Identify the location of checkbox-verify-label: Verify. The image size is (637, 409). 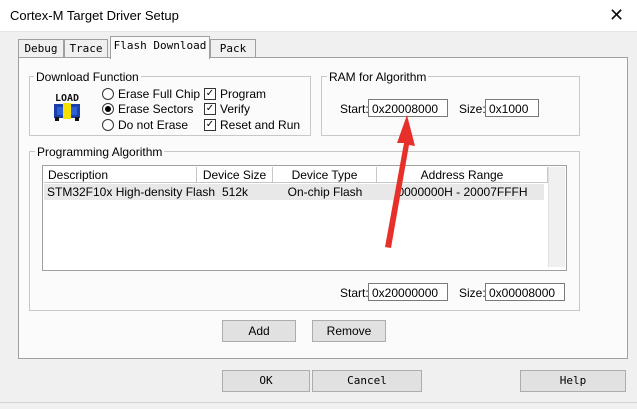
(235, 109).